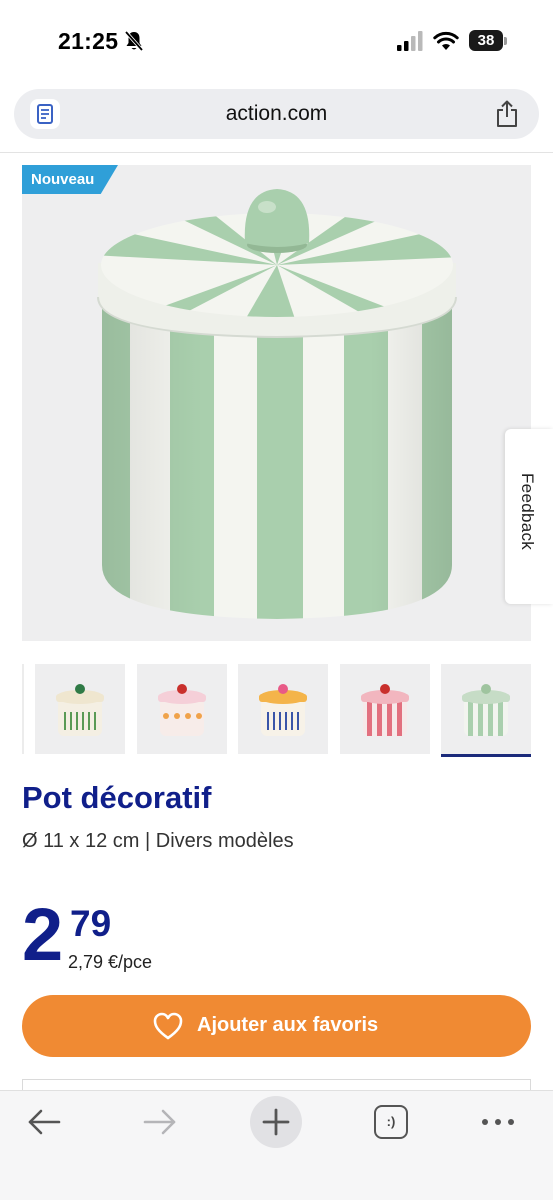  I want to click on thumbnail-strip, so click(276, 711).